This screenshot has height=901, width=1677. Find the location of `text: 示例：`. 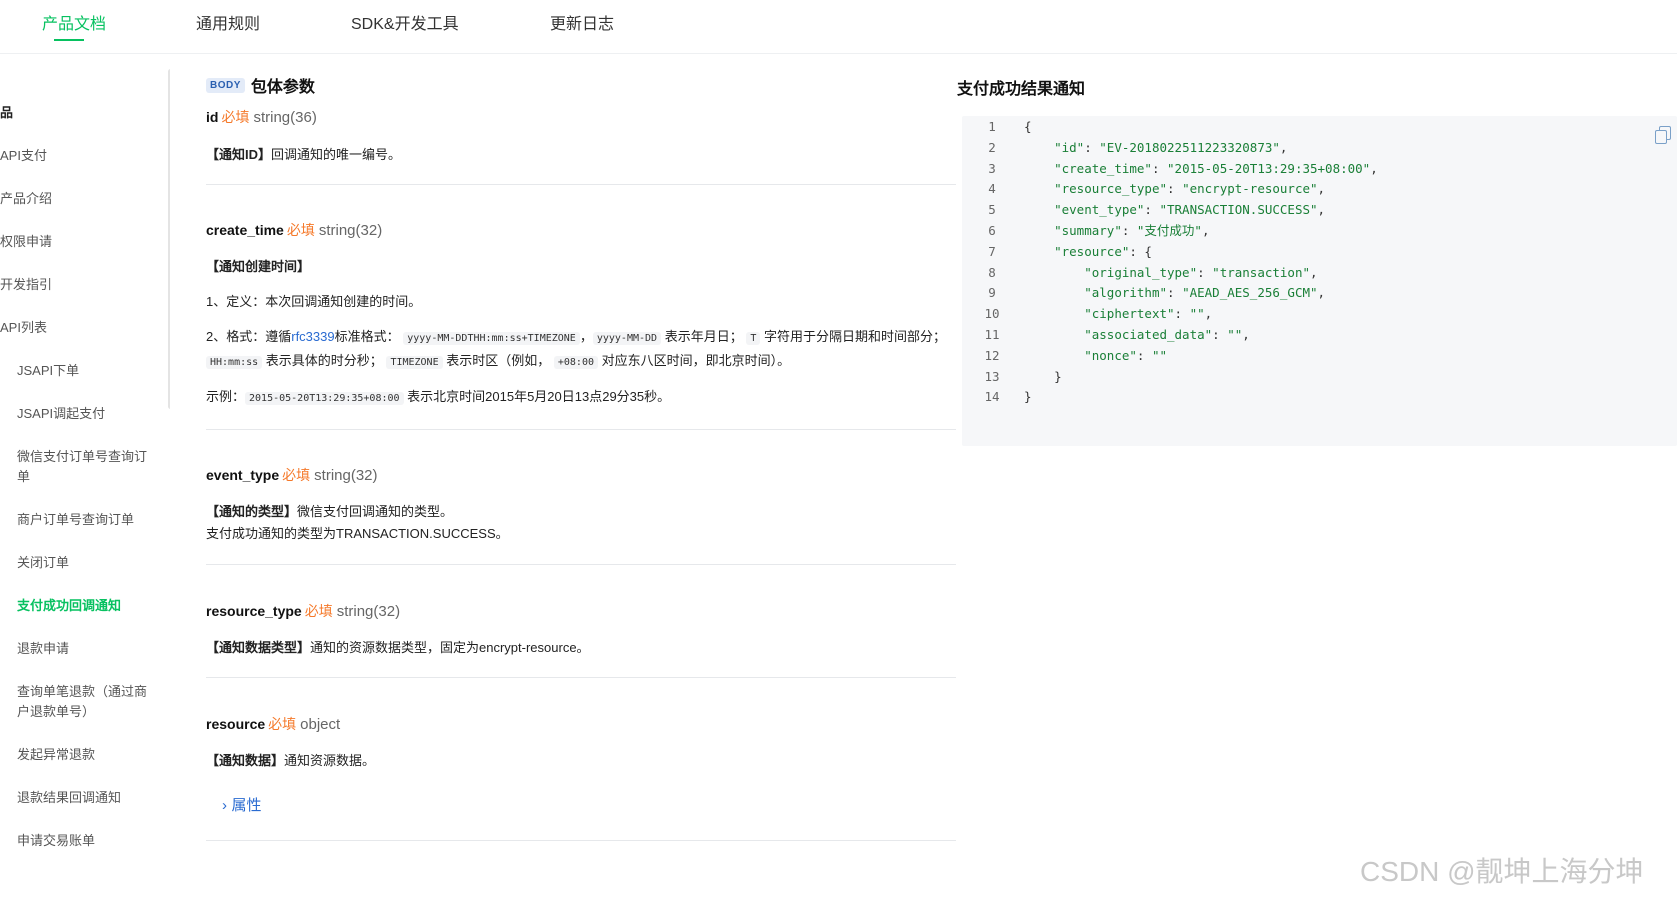

text: 示例： is located at coordinates (226, 396).